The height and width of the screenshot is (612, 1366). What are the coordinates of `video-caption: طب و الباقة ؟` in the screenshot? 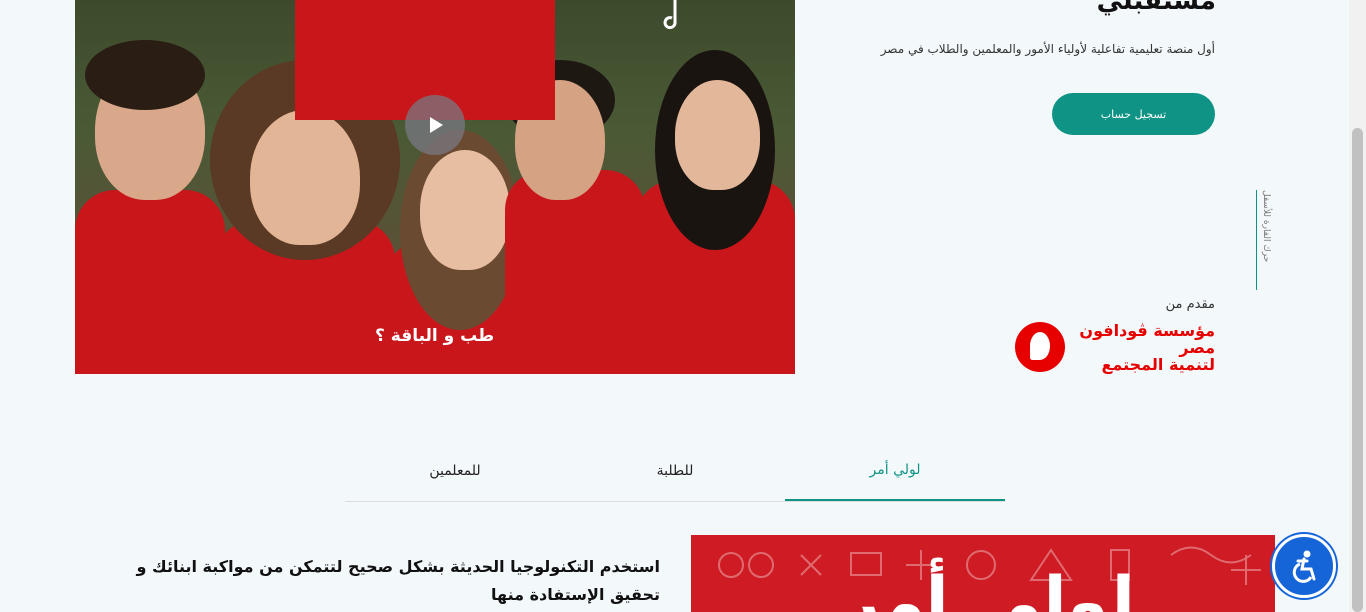 It's located at (435, 336).